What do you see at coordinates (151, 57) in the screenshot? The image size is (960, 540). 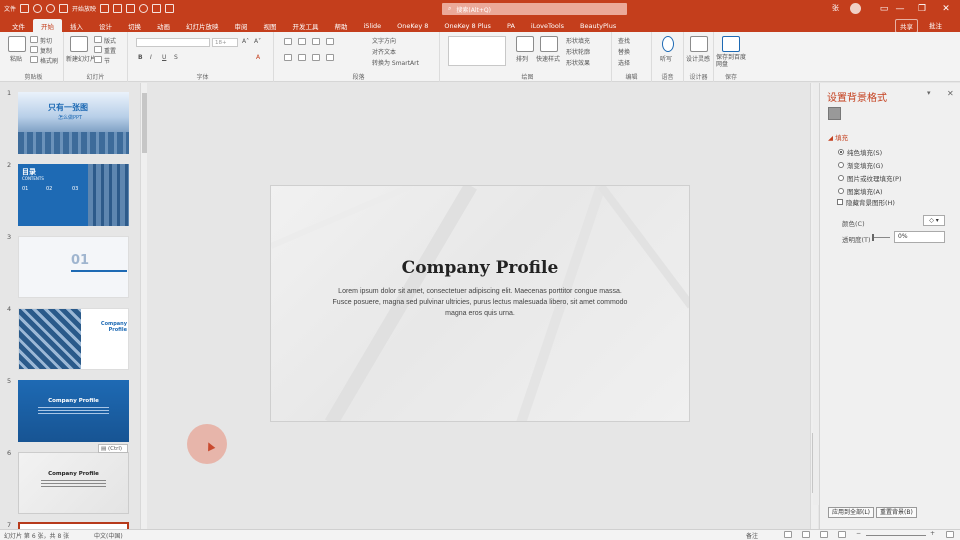 I see `italic-button: I` at bounding box center [151, 57].